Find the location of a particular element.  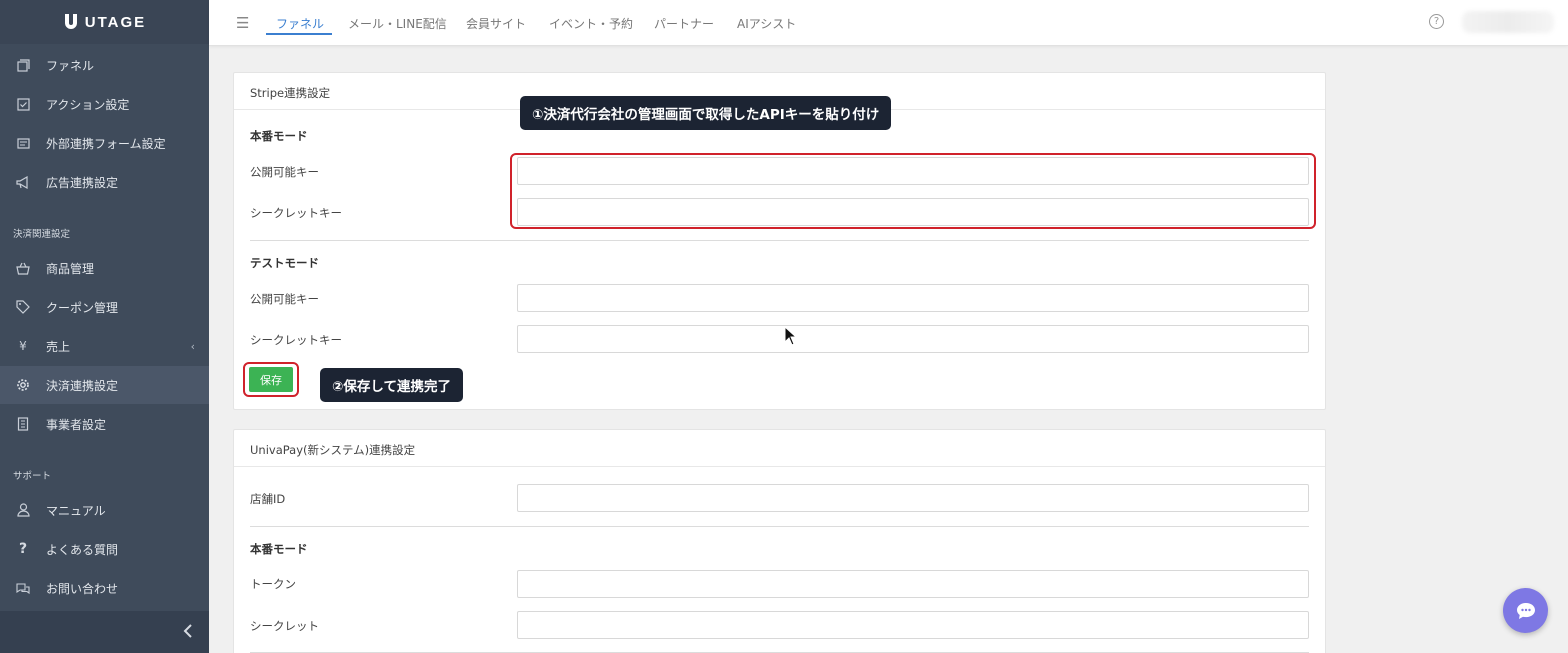

tab-member-site: 会員サイト is located at coordinates (496, 23).